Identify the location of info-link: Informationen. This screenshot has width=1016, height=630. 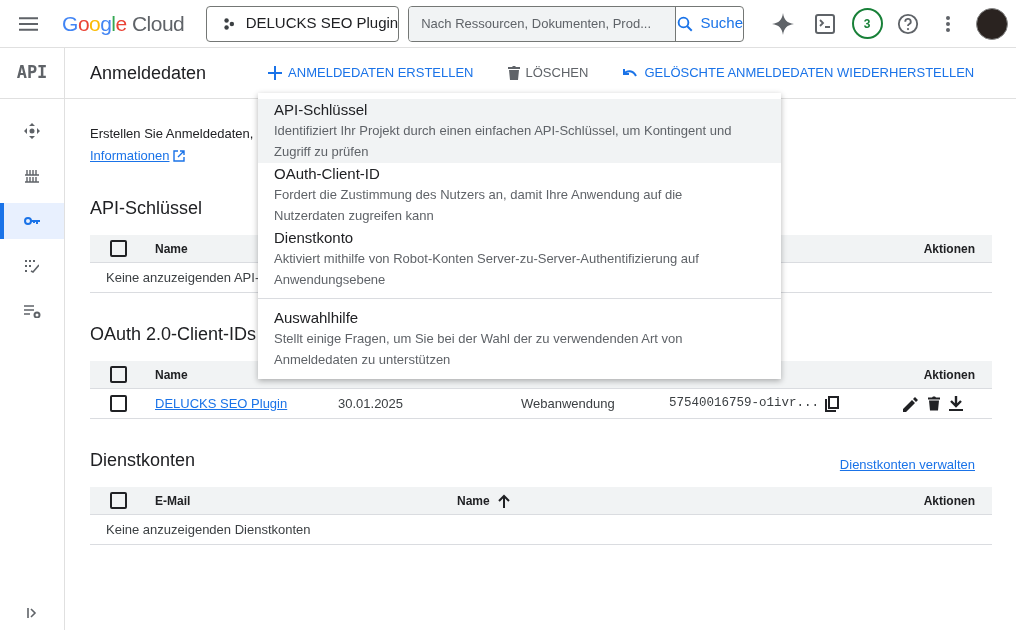
(137, 156).